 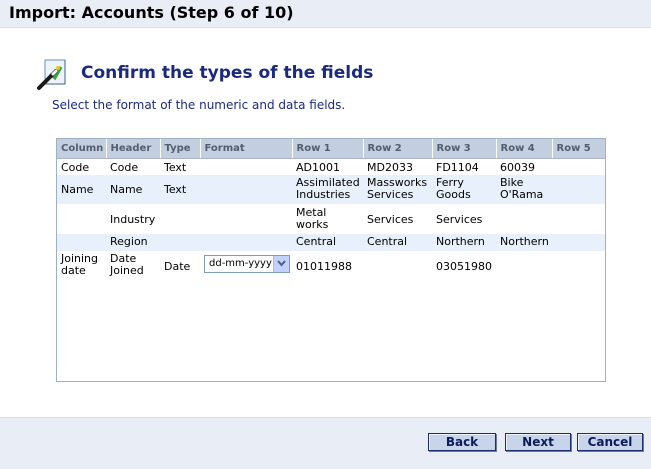 I want to click on column-header: Row 1, so click(x=328, y=149).